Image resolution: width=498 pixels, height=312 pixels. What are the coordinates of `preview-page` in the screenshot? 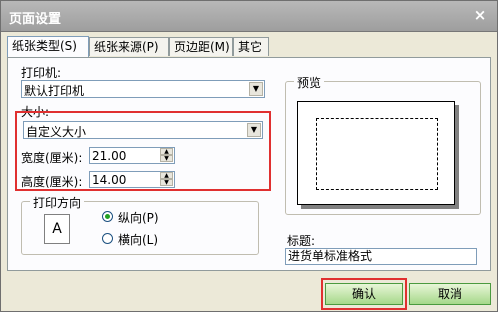 It's located at (376, 153).